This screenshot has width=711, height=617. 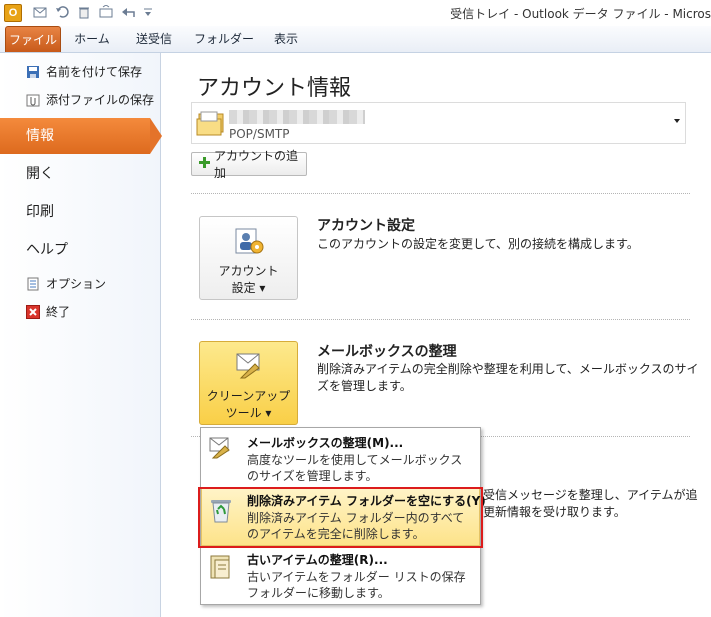 I want to click on account-settings-title: アカウント設定, so click(x=366, y=226).